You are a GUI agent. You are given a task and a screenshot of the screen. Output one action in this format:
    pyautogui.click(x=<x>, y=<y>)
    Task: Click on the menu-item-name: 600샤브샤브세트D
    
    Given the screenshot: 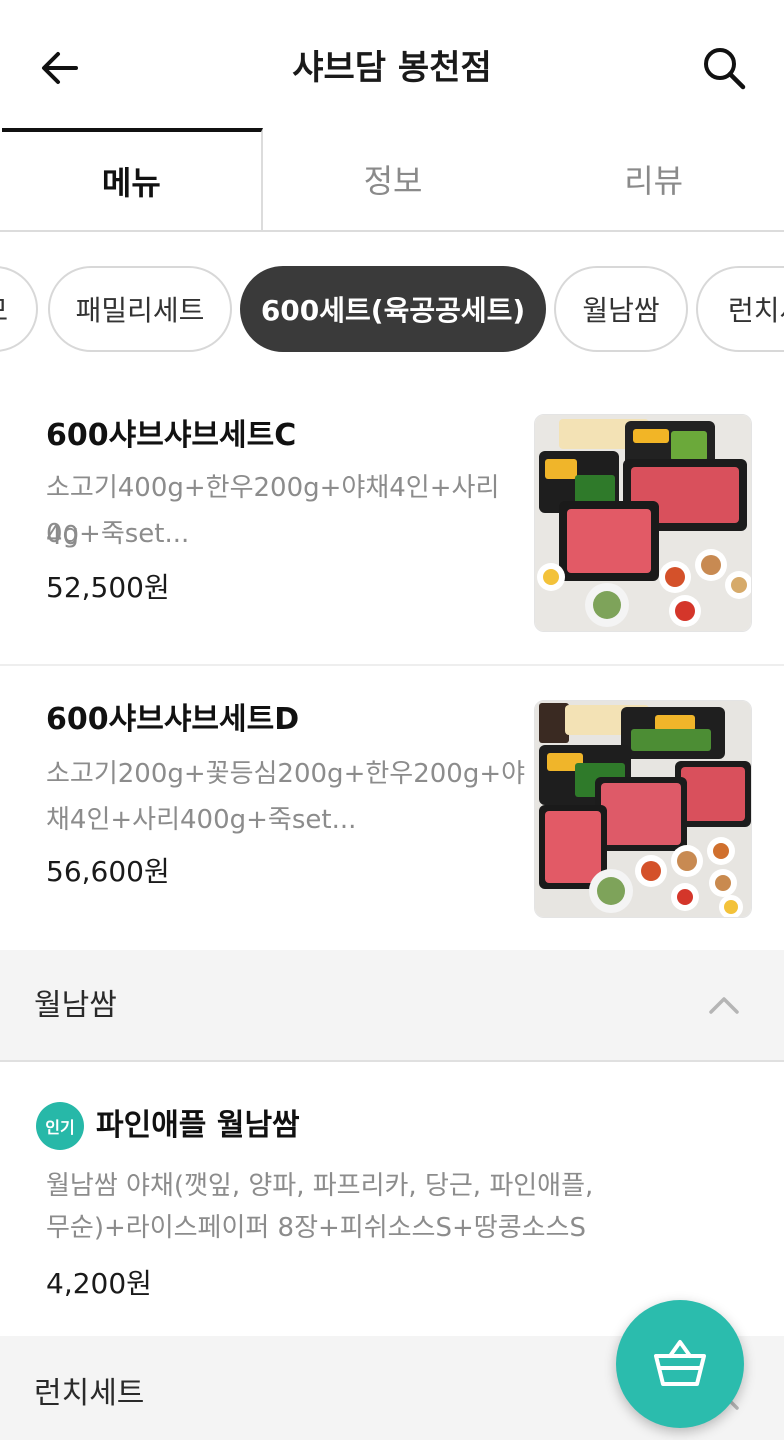 What is the action you would take?
    pyautogui.click(x=173, y=719)
    